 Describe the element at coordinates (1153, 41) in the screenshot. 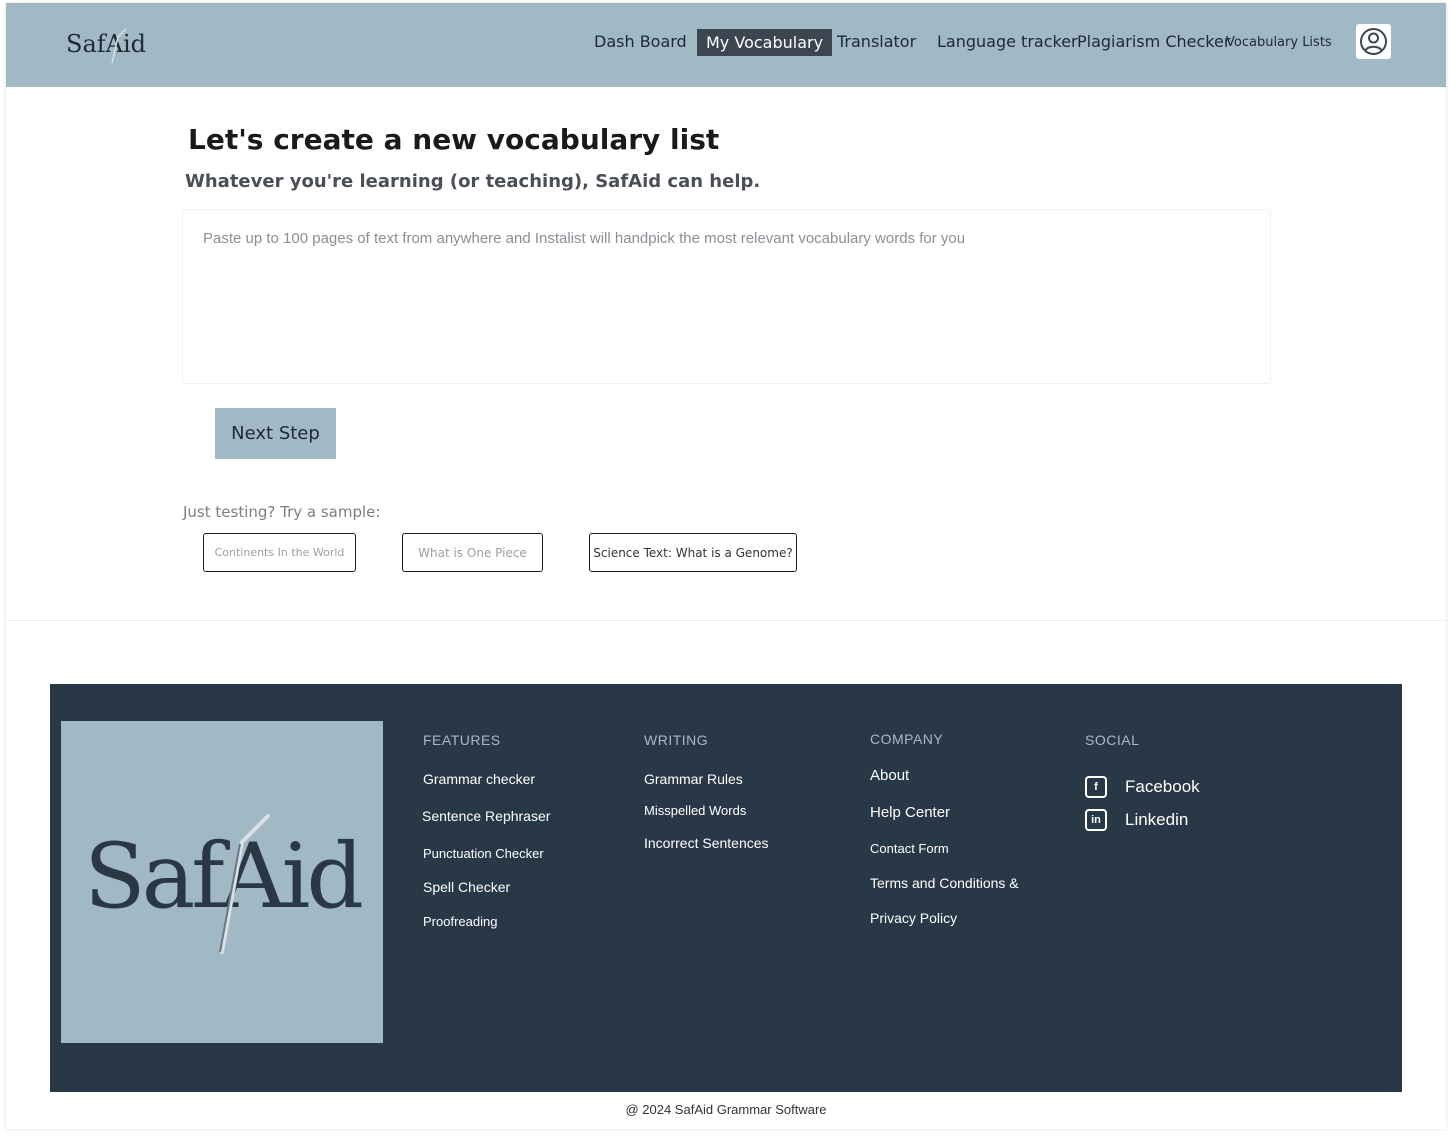

I see `nav-plagiarism-checker: Plagiarism Checker` at that location.